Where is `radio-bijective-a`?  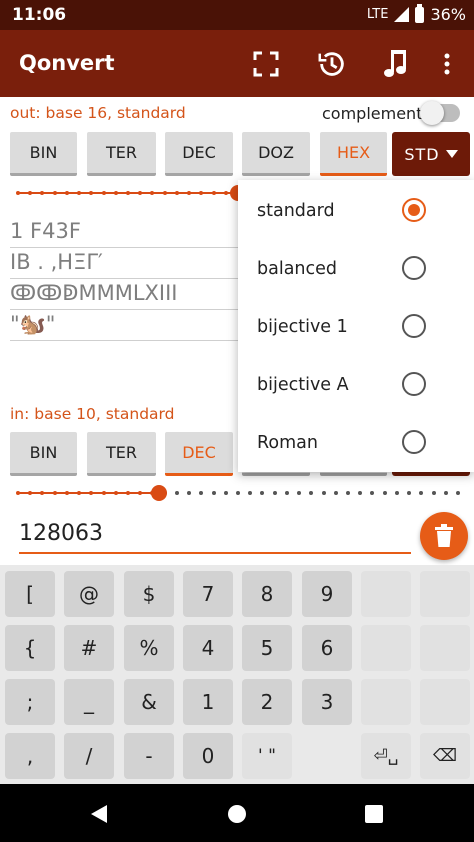 radio-bijective-a is located at coordinates (414, 384).